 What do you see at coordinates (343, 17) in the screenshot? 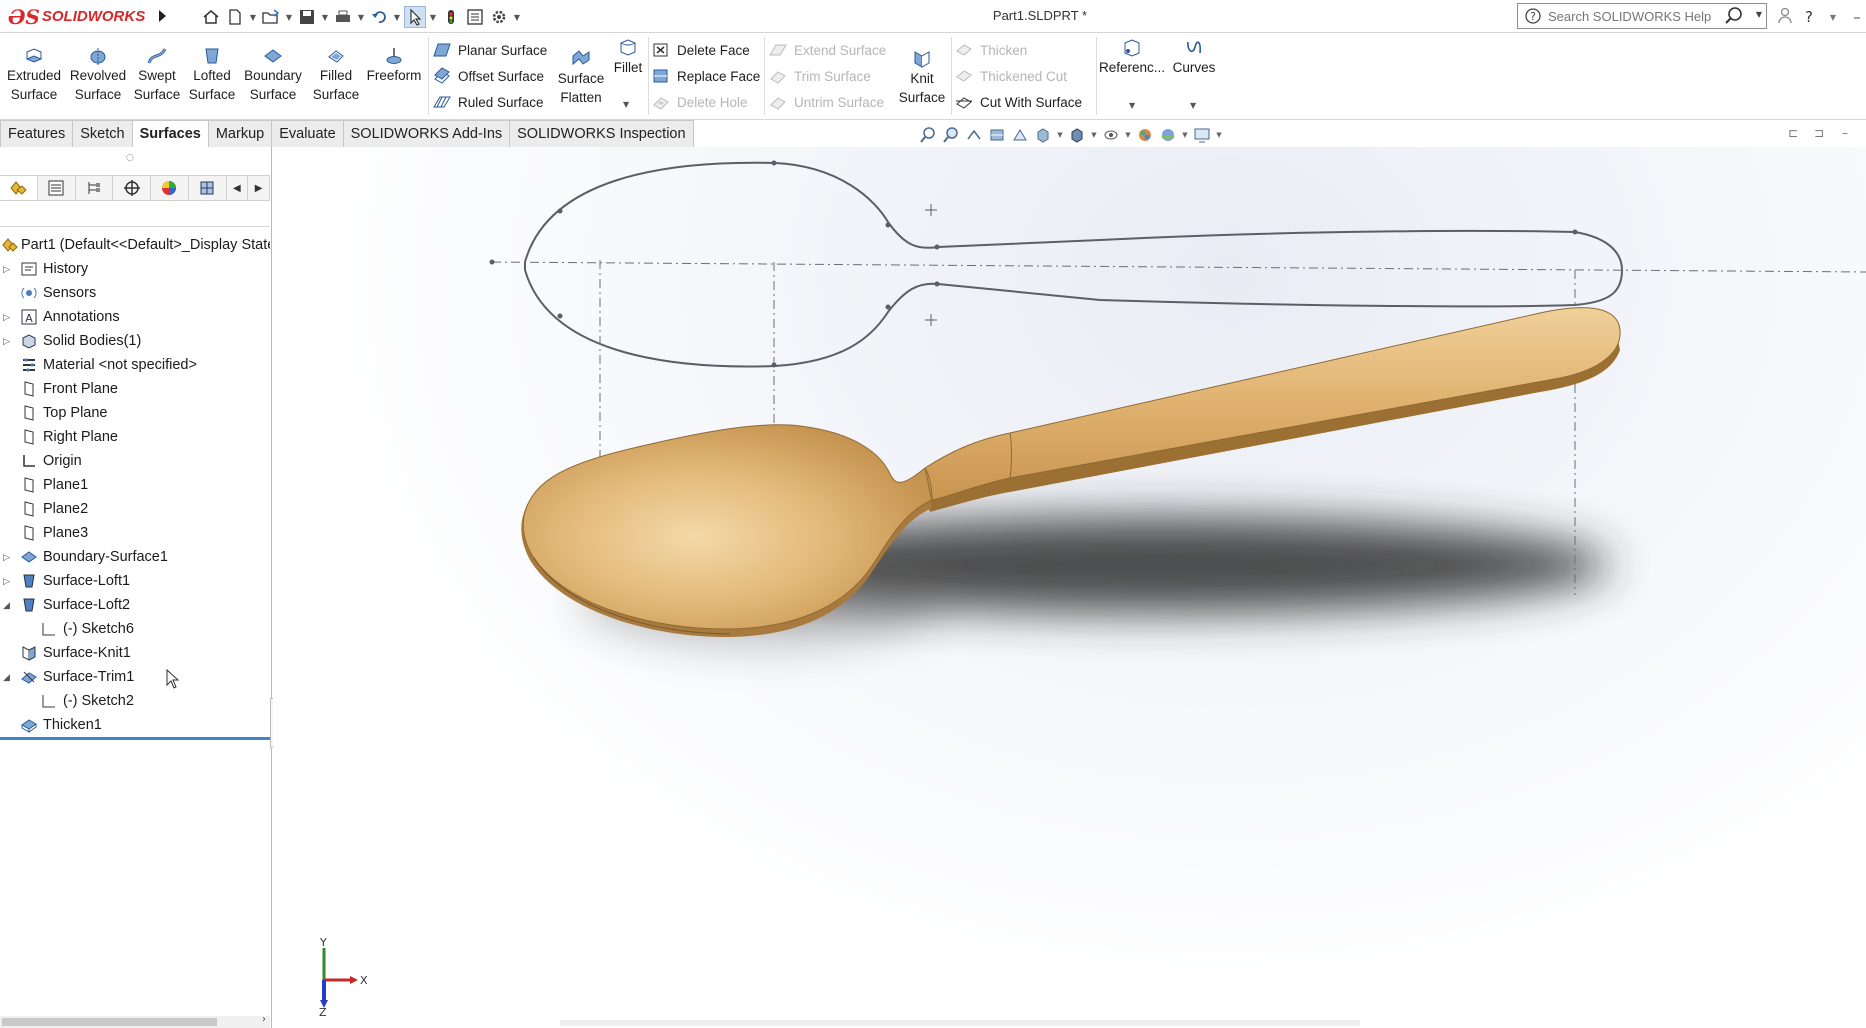
I see `print-icon` at bounding box center [343, 17].